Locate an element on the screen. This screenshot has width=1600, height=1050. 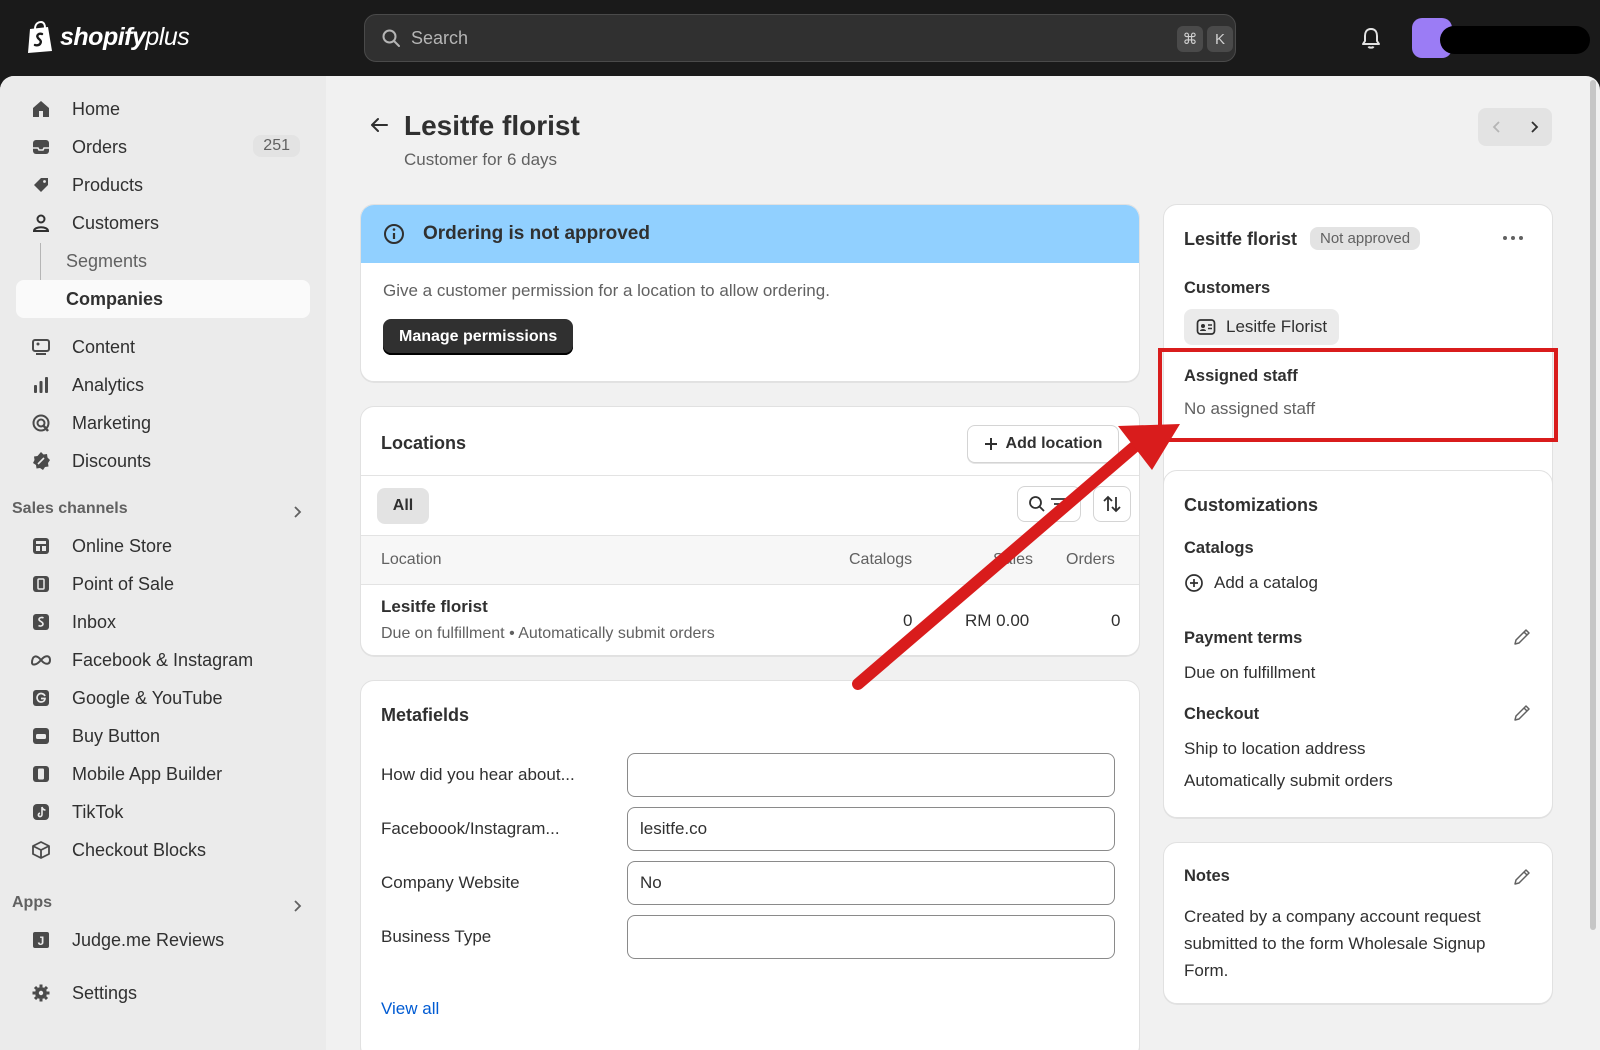
orders-count-badge: 251 is located at coordinates (276, 146).